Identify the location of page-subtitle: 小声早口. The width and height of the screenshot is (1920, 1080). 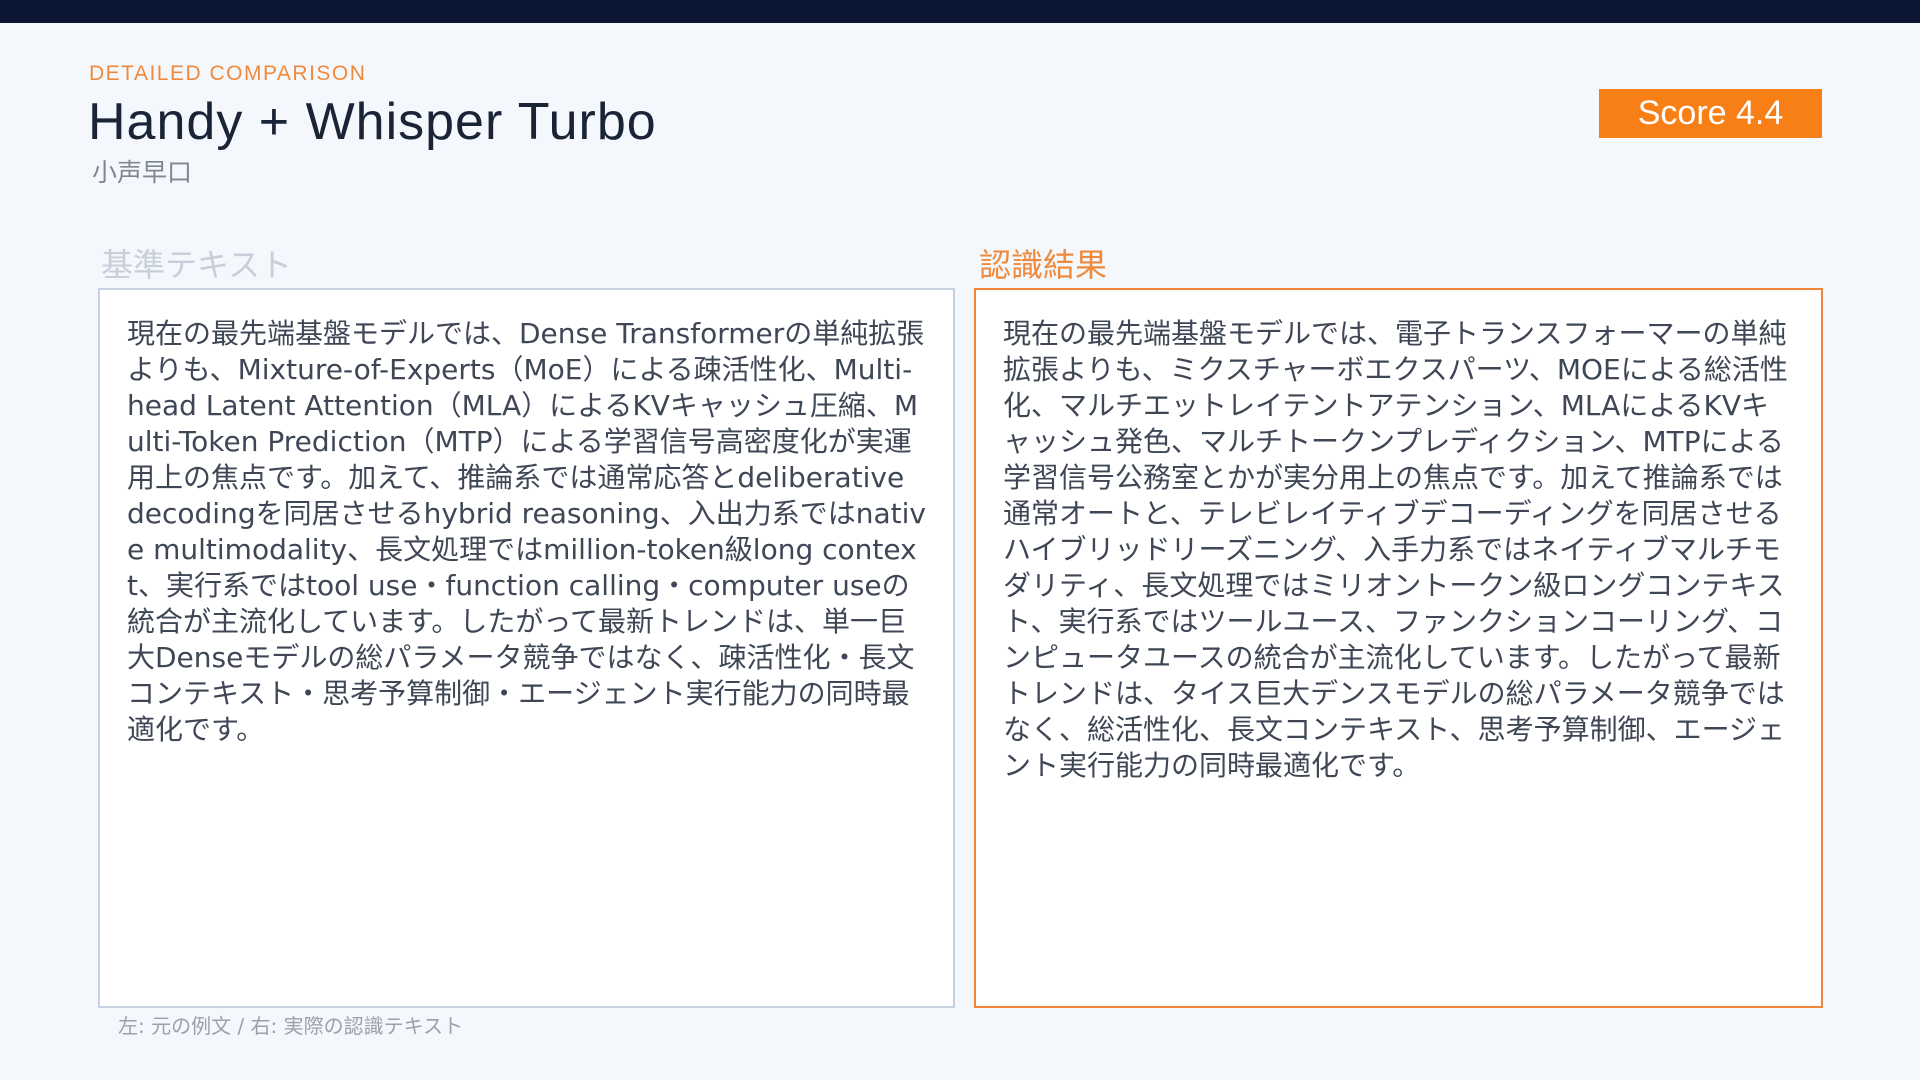
(142, 172).